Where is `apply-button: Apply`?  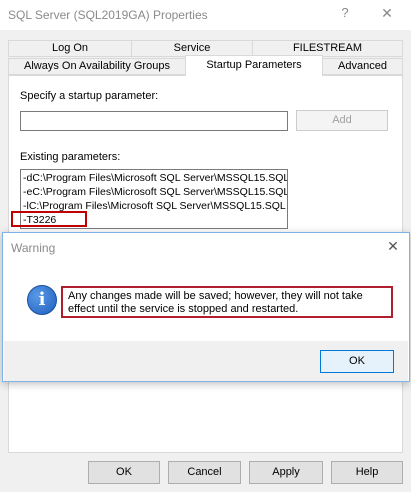 apply-button: Apply is located at coordinates (286, 472).